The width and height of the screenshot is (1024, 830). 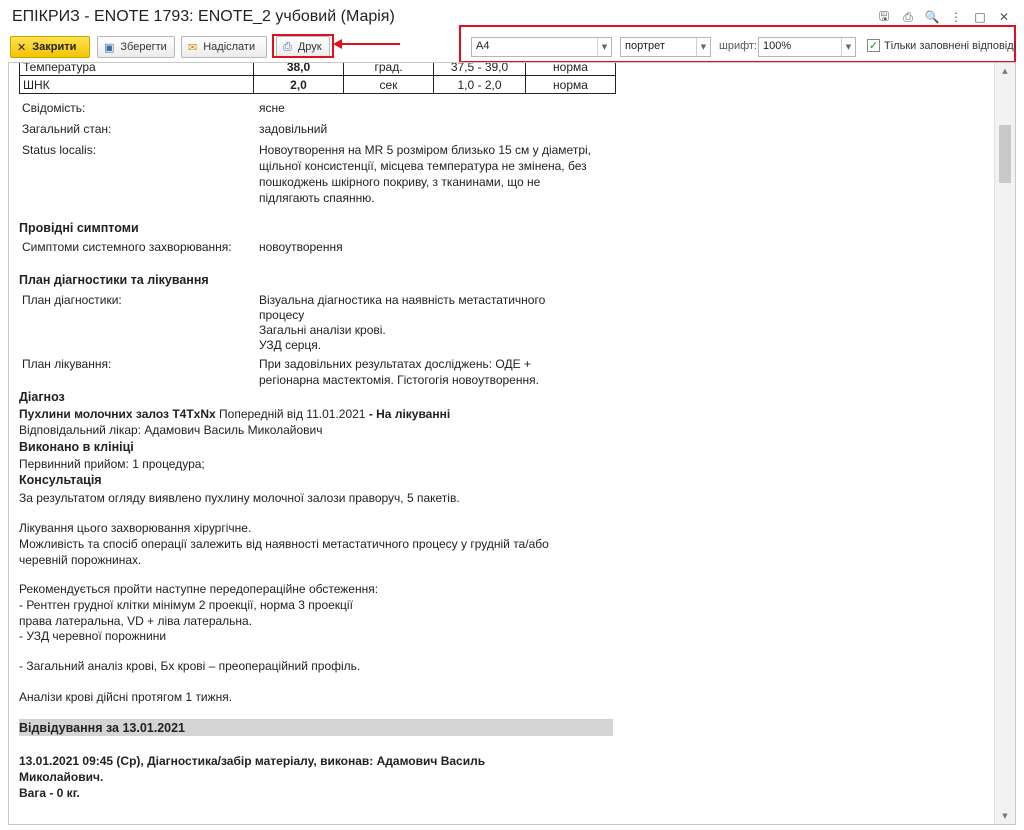 What do you see at coordinates (950, 46) in the screenshot?
I see `only-filled-label: Тільки заповнені відповіді` at bounding box center [950, 46].